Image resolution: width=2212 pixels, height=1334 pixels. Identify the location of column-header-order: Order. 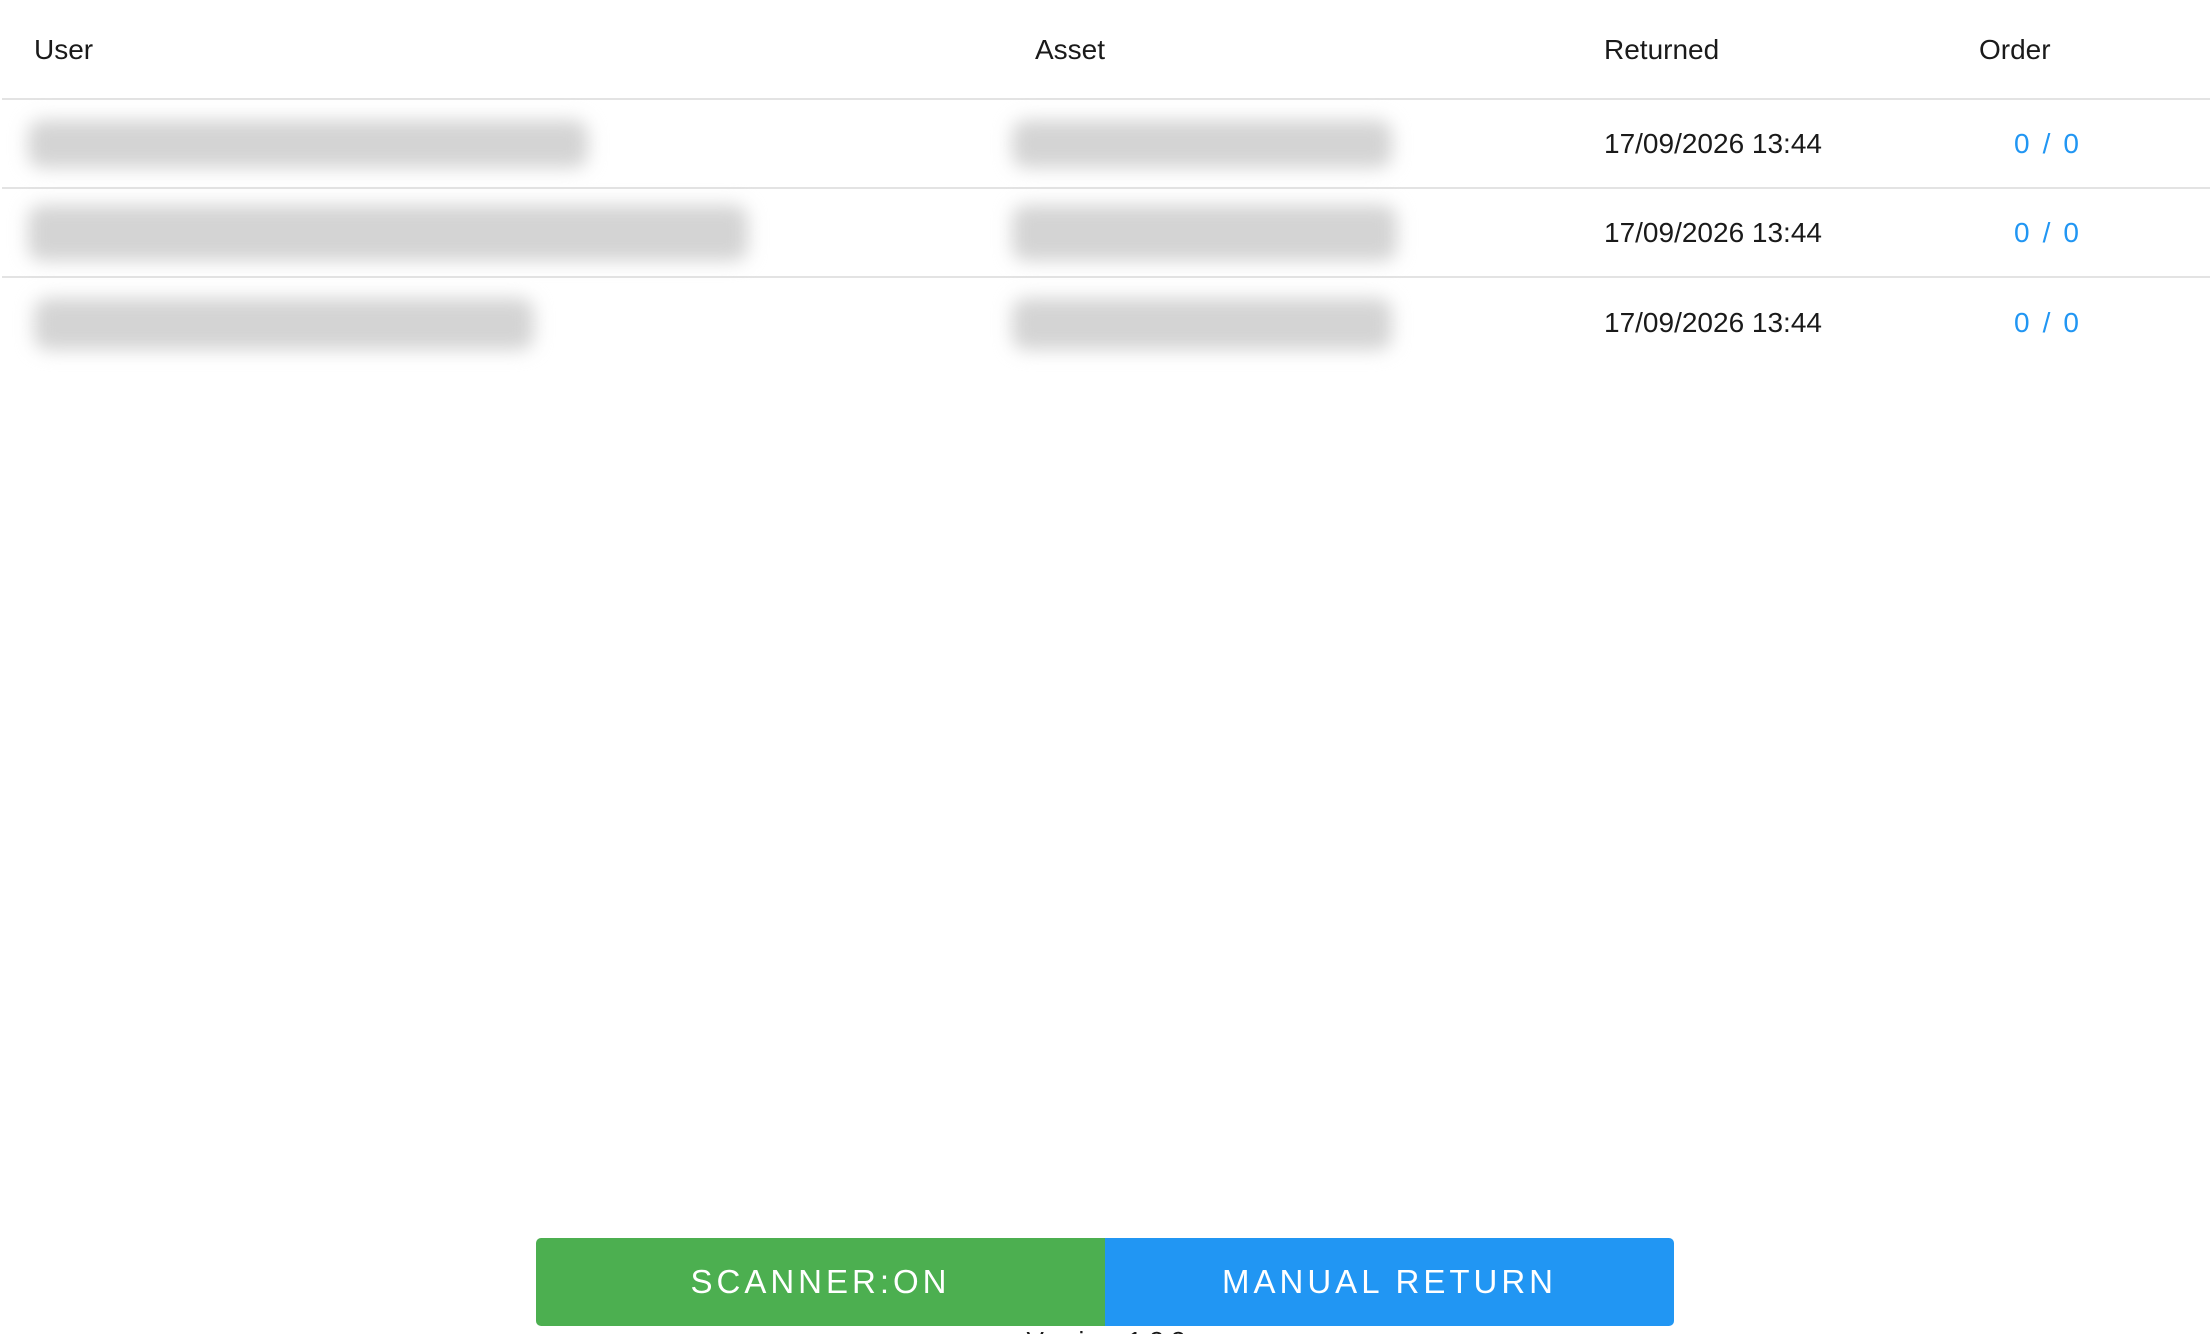
(2015, 50).